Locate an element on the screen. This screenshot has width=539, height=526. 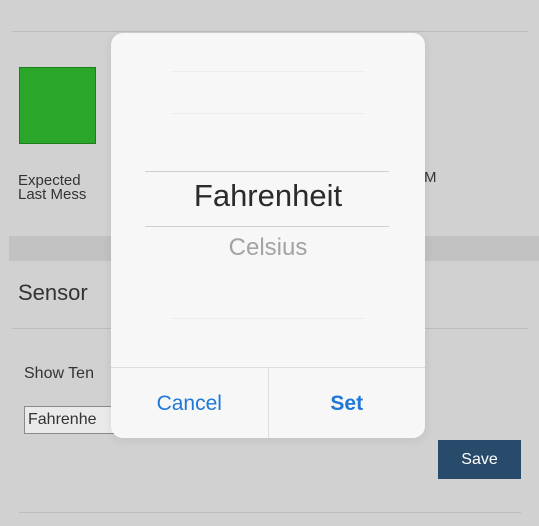
picker-action-bar: Cancel Set is located at coordinates (268, 402).